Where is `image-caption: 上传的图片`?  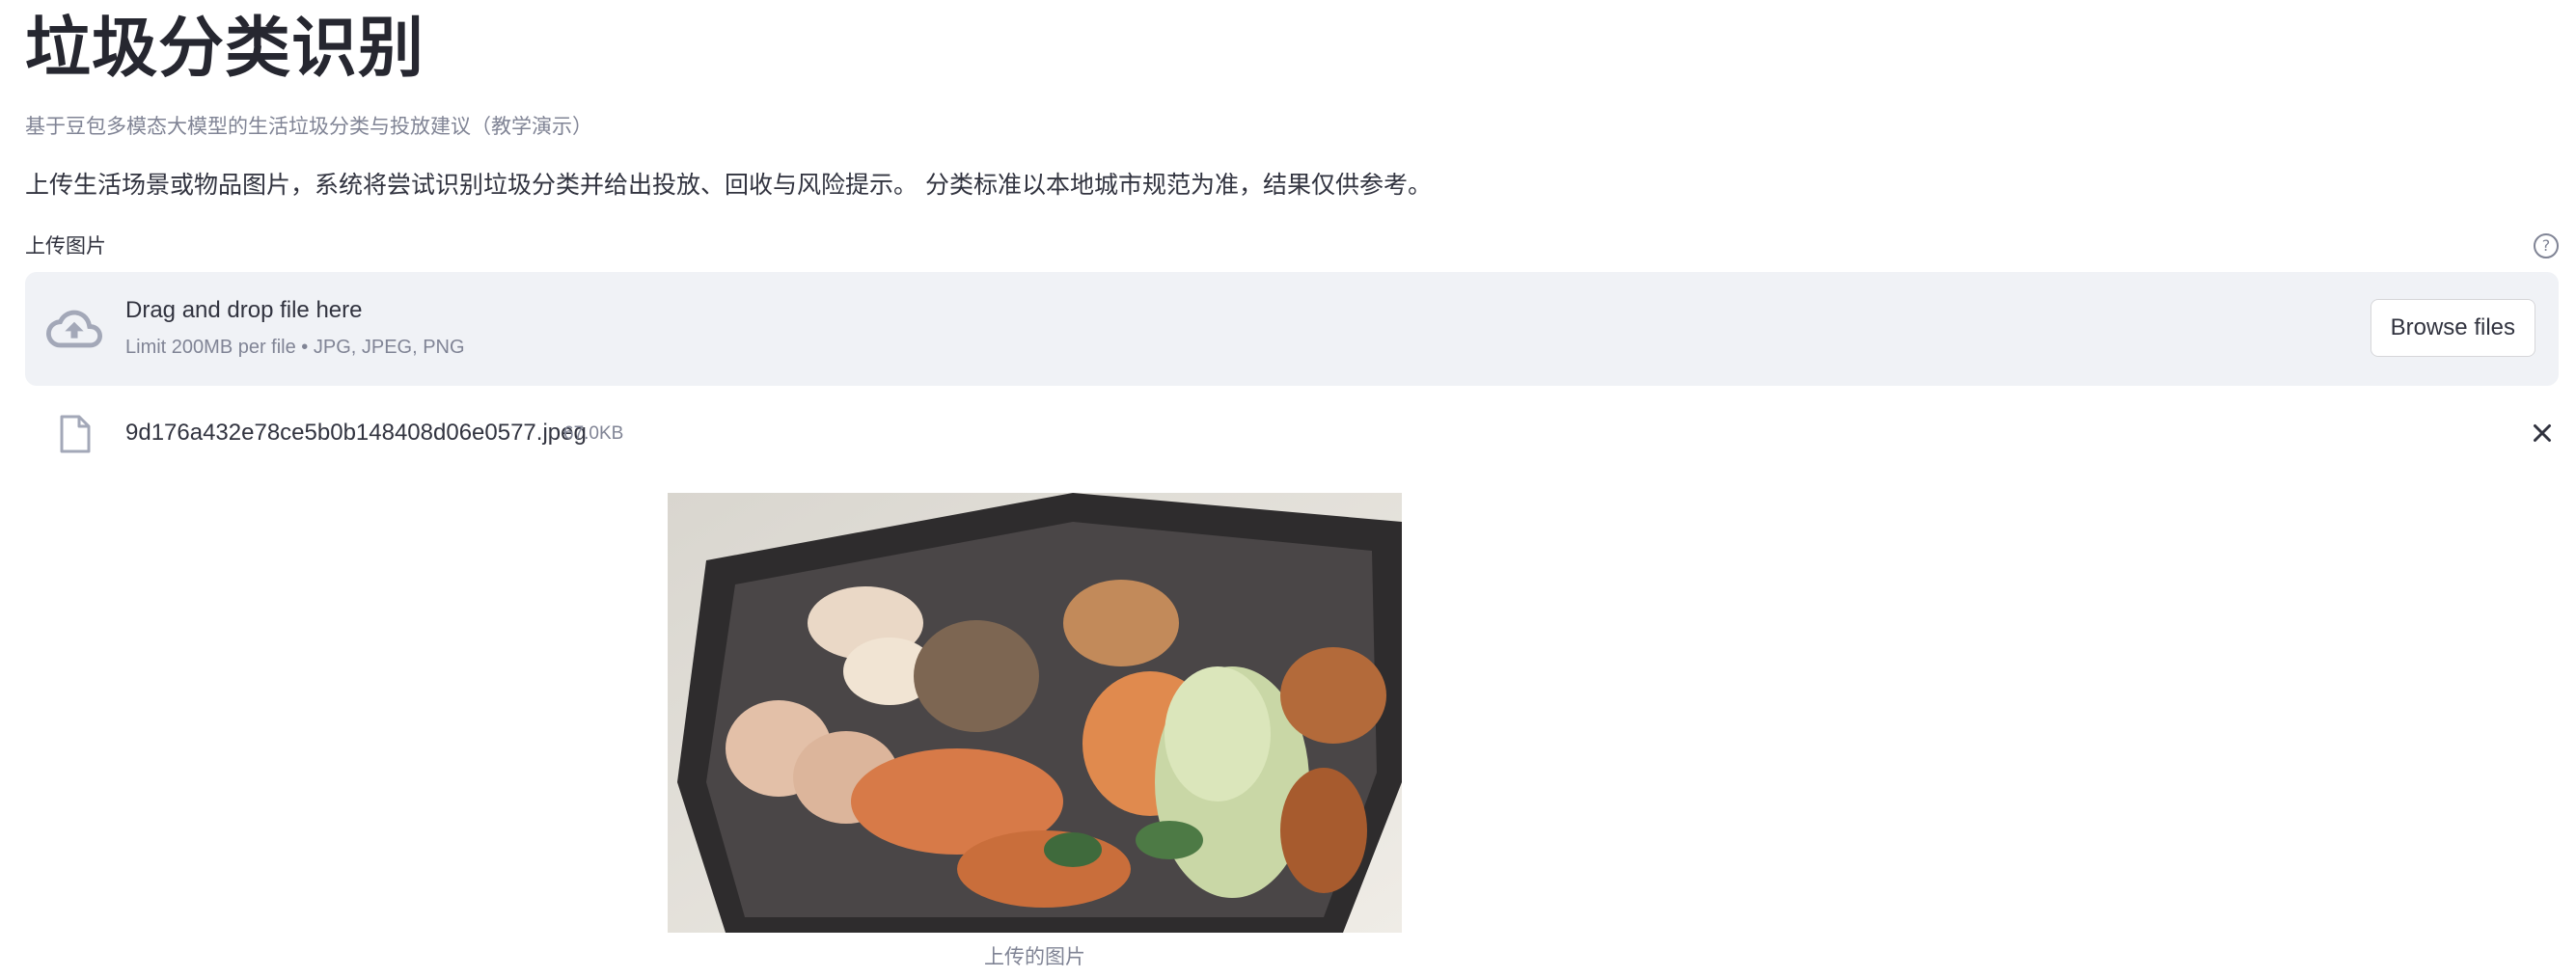 image-caption: 上传的图片 is located at coordinates (1034, 956).